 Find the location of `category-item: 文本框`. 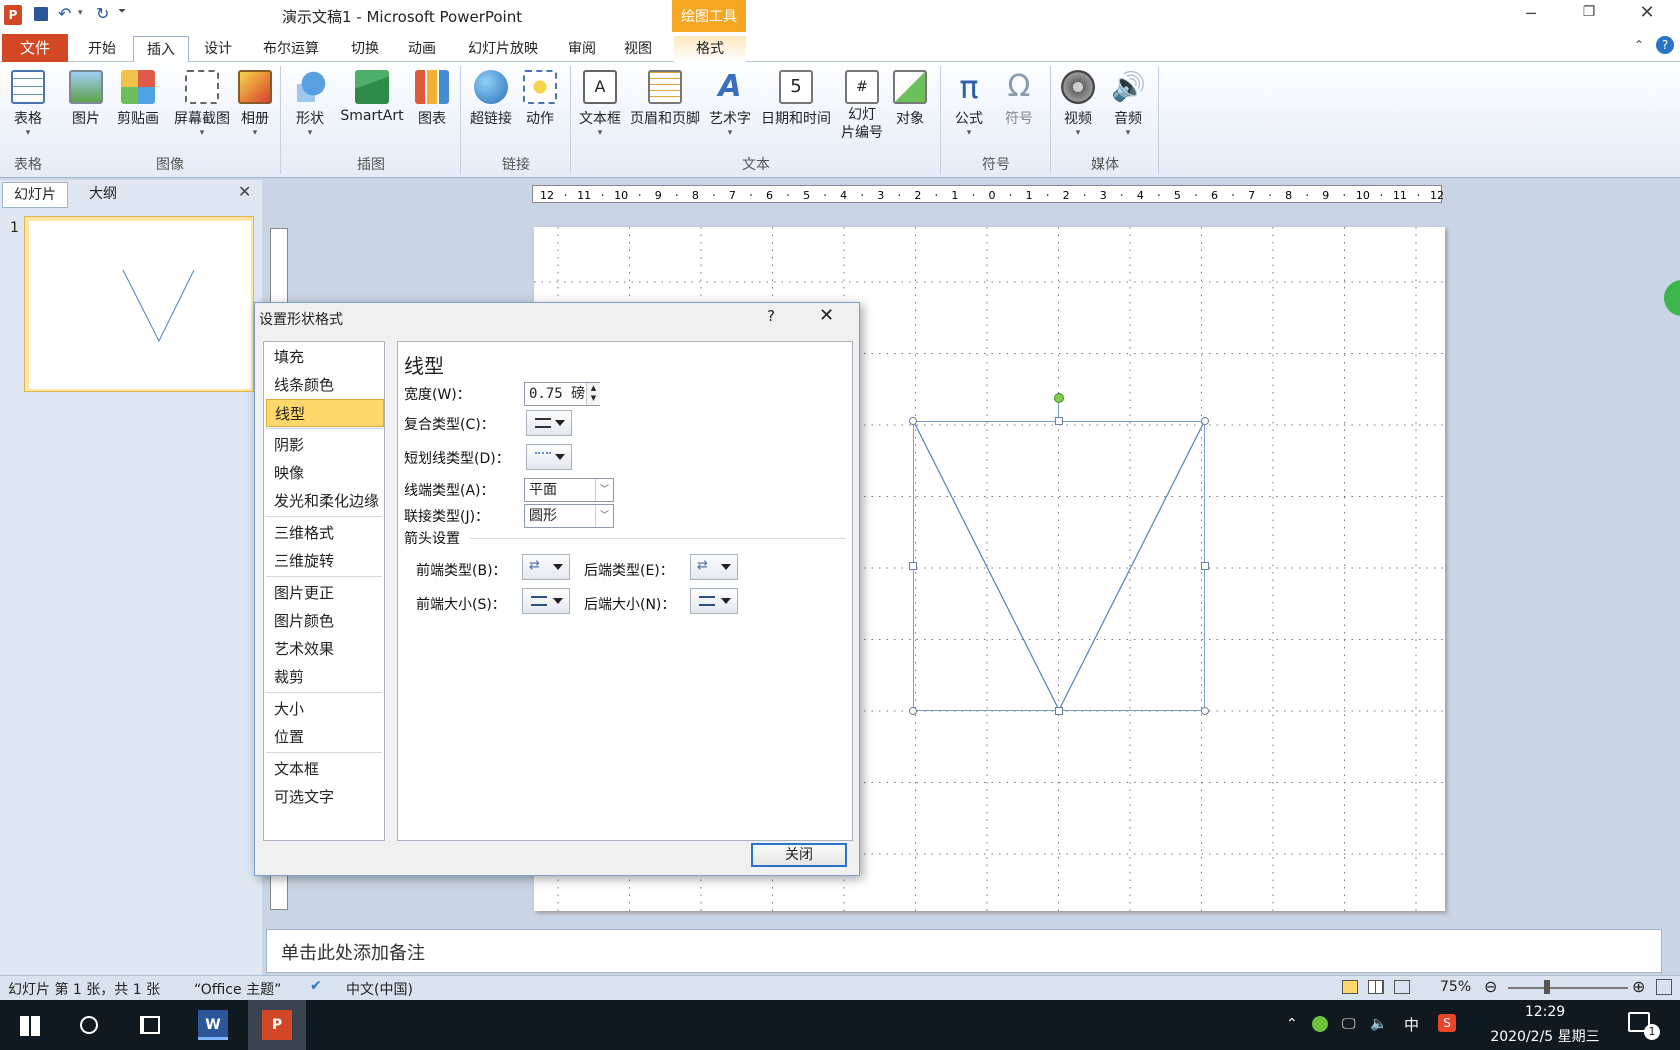

category-item: 文本框 is located at coordinates (325, 769).